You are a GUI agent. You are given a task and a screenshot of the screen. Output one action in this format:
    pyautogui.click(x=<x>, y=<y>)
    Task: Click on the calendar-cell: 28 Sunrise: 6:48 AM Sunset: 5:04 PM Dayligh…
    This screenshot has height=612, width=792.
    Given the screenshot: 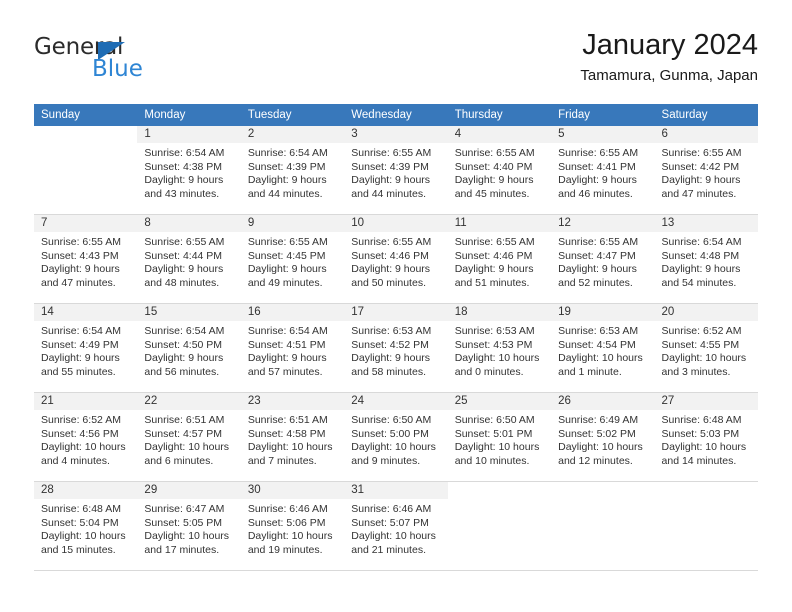 What is the action you would take?
    pyautogui.click(x=86, y=526)
    